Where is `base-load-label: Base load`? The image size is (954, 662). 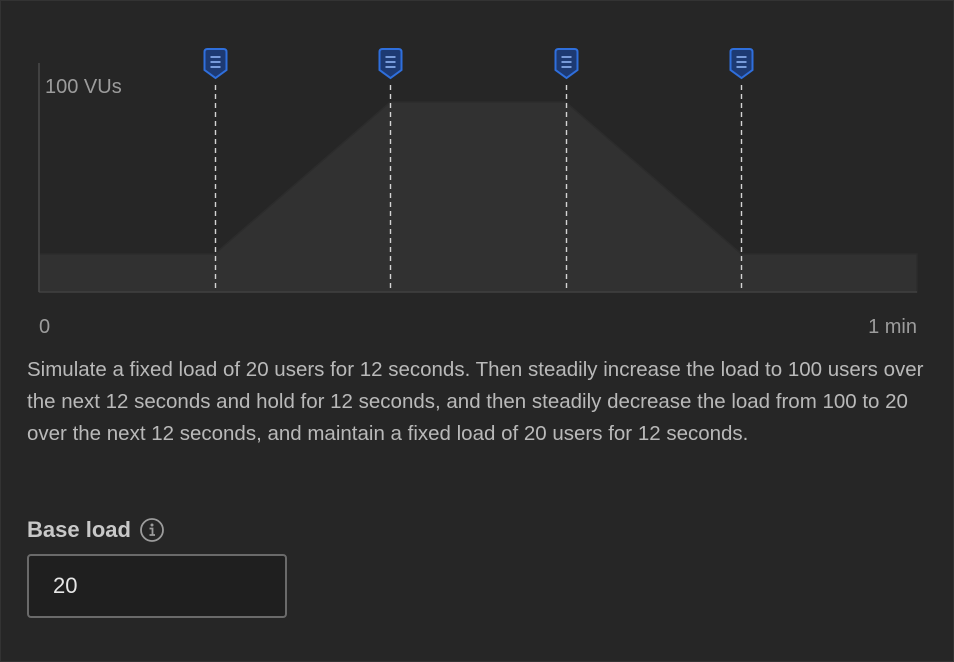 base-load-label: Base load is located at coordinates (79, 529).